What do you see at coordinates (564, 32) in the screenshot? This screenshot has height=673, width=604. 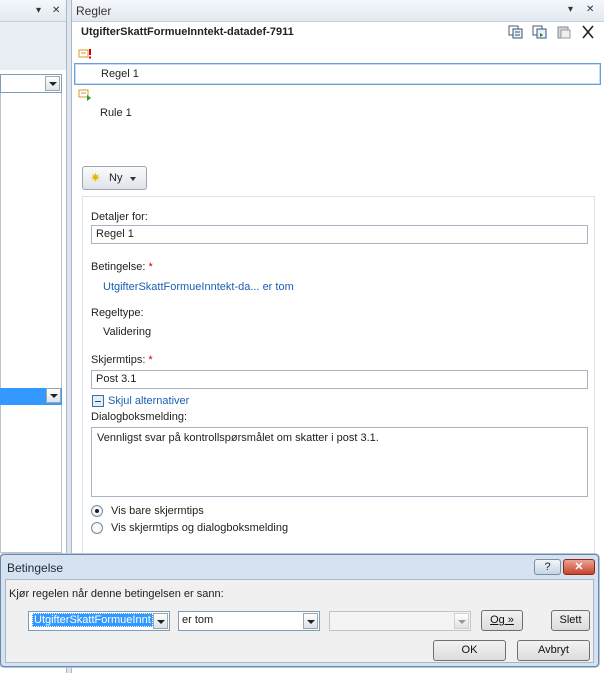 I see `paste-icon` at bounding box center [564, 32].